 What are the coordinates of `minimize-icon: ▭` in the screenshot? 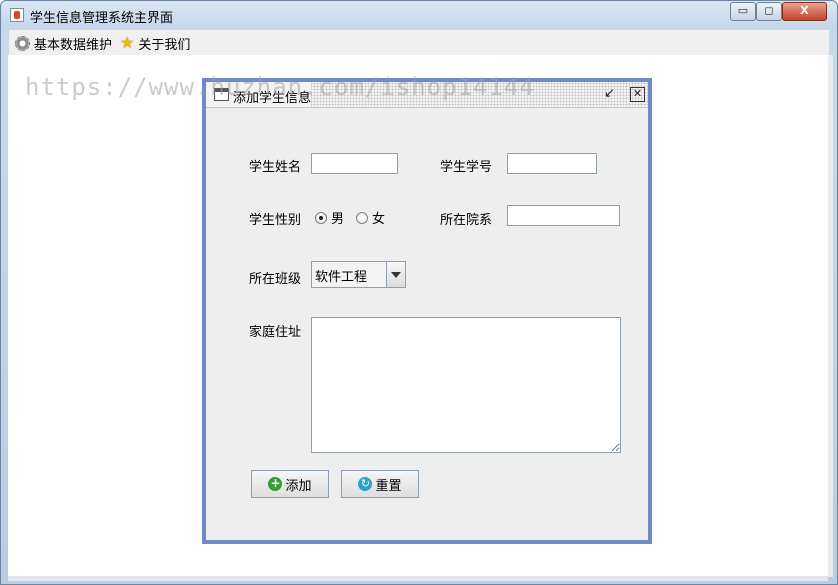 It's located at (743, 10).